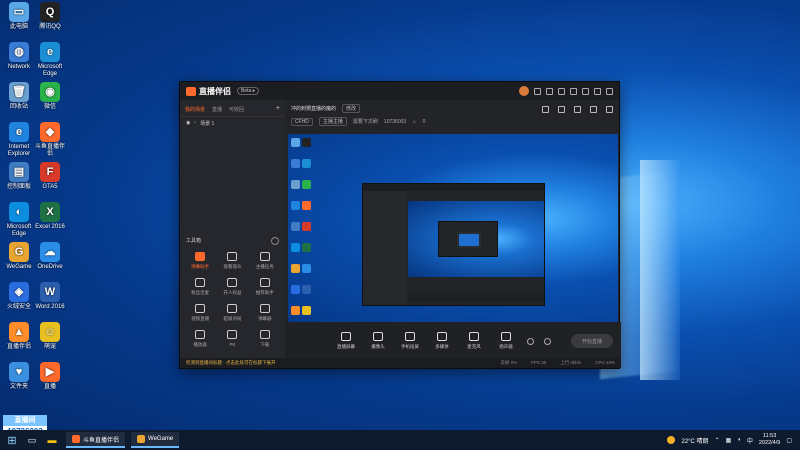  Describe the element at coordinates (96, 440) in the screenshot. I see `taskbar-app-douyu: 斗鱼直播伴侣` at that location.